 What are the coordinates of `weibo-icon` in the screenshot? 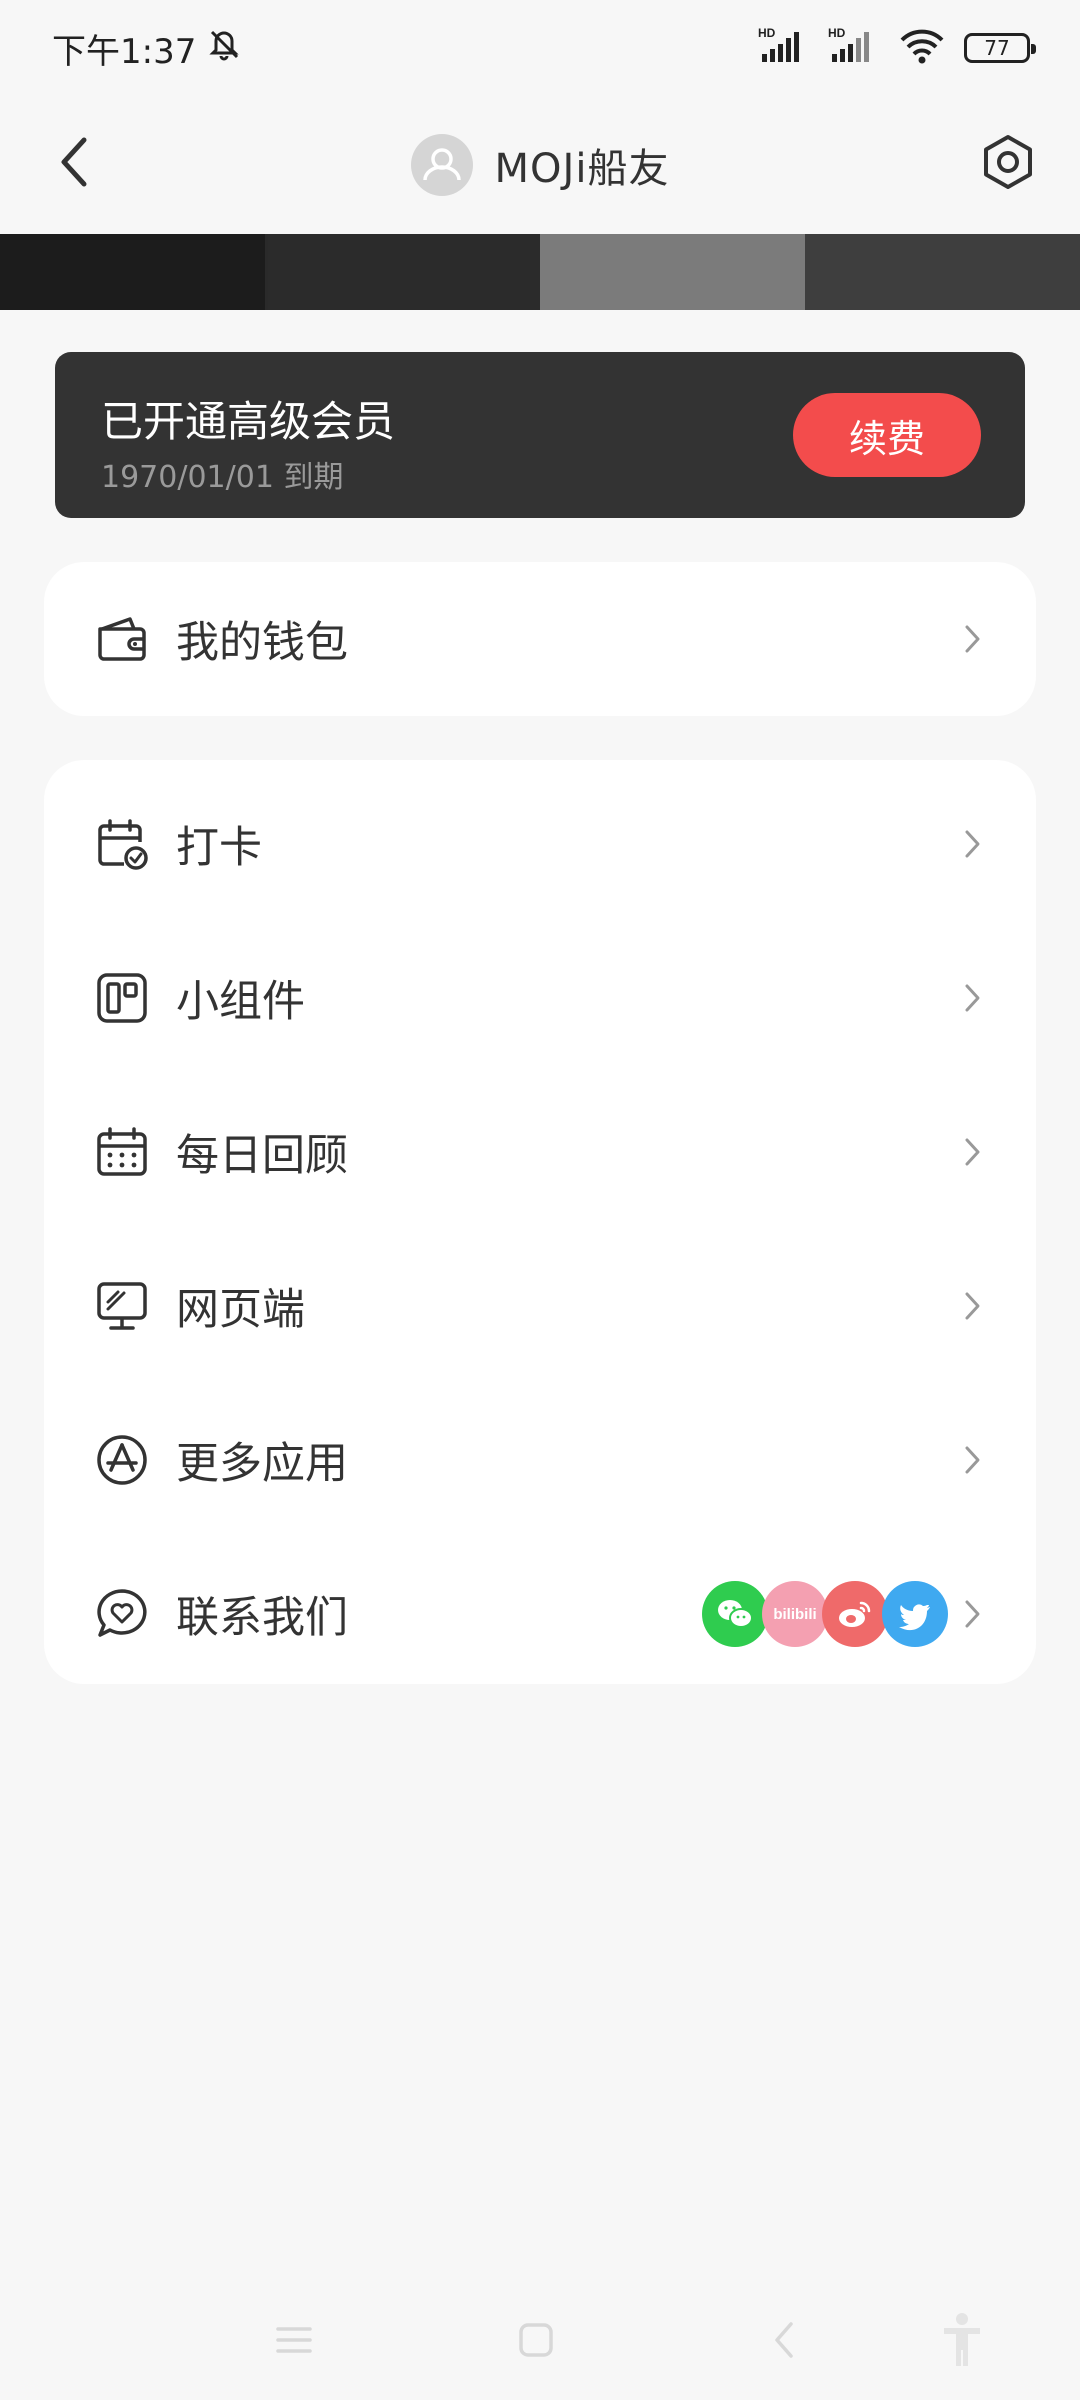 It's located at (855, 1614).